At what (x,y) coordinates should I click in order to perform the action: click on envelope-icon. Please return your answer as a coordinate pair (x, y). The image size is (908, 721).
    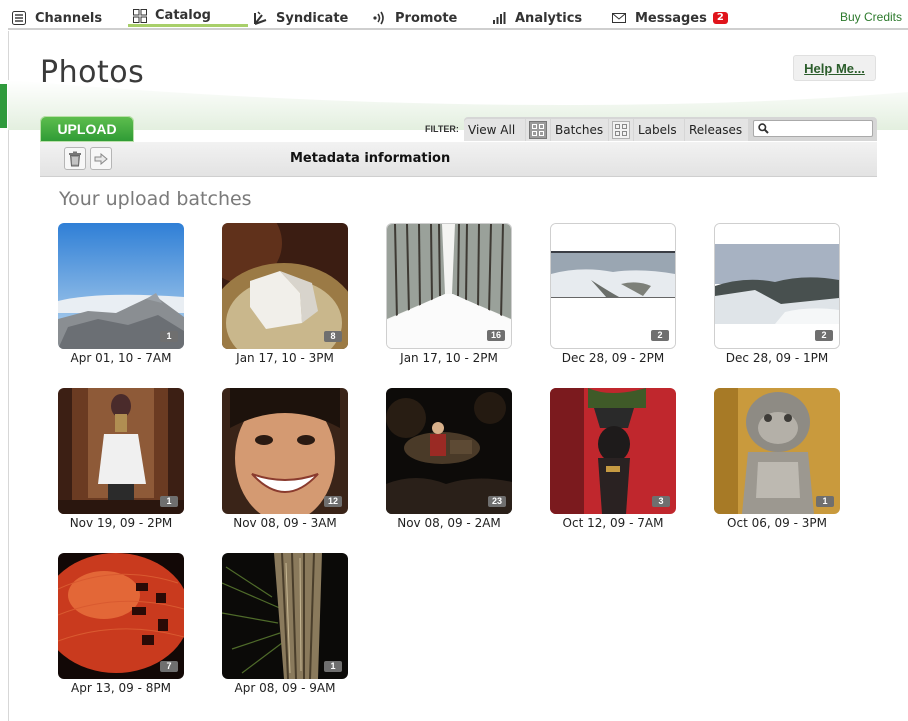
    Looking at the image, I should click on (619, 18).